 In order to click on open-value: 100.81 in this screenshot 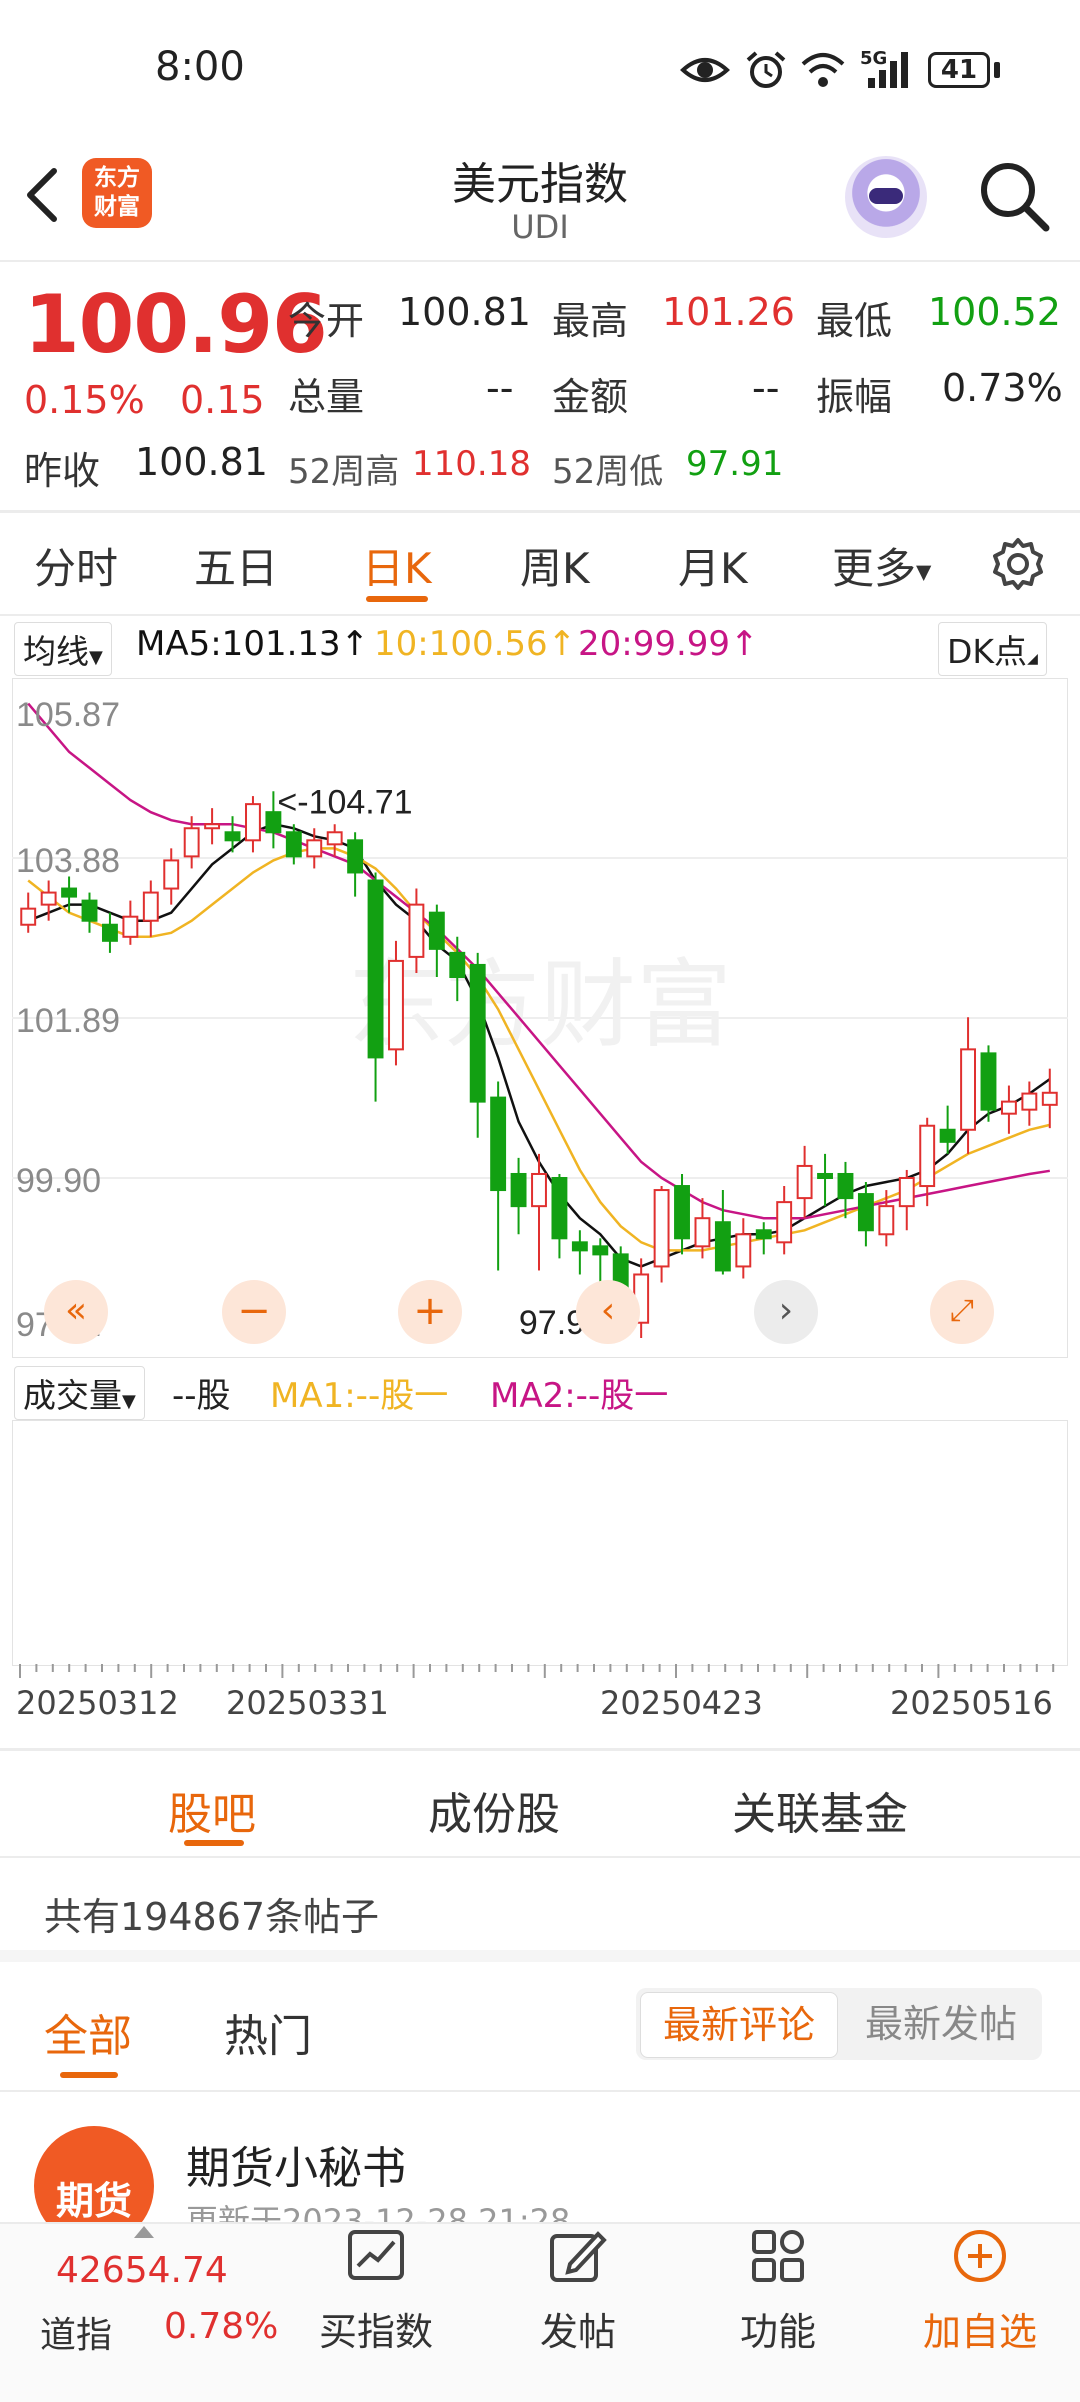, I will do `click(464, 312)`.